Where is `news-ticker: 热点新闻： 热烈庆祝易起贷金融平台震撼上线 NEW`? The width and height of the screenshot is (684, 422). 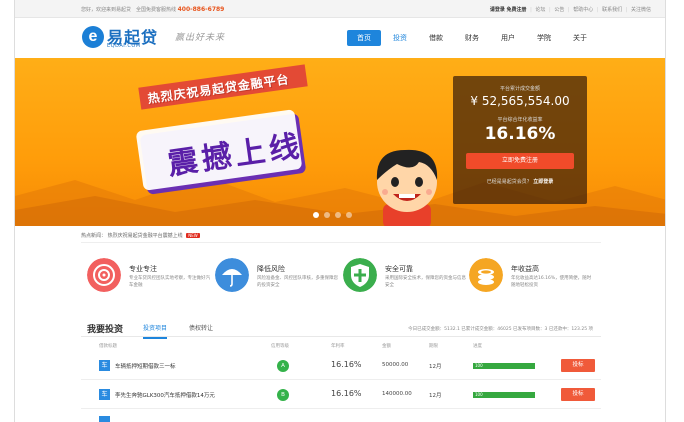
news-ticker: 热点新闻： 热烈庆祝易起贷金融平台震撼上线 NEW is located at coordinates (140, 235).